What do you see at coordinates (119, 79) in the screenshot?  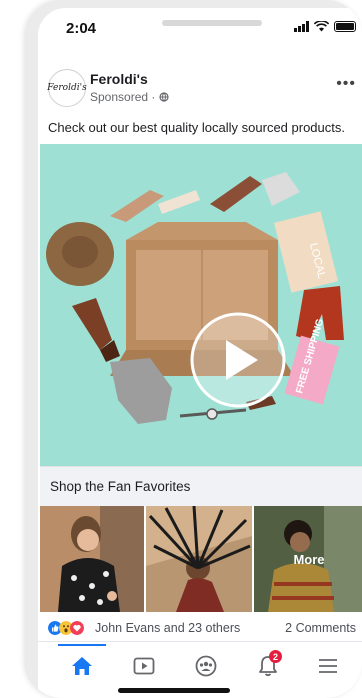 I see `page-name-link: Feroldi's` at bounding box center [119, 79].